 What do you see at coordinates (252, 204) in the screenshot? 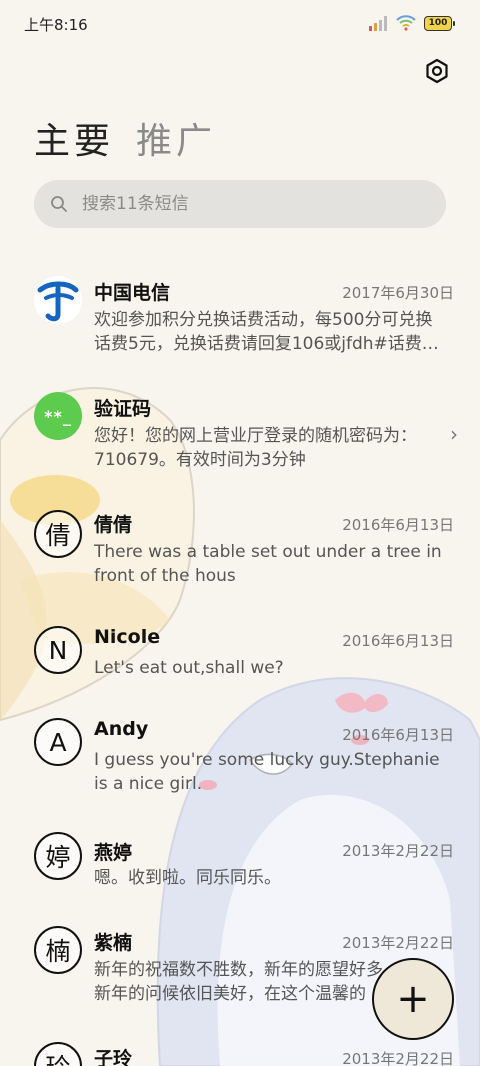
I see `search-input` at bounding box center [252, 204].